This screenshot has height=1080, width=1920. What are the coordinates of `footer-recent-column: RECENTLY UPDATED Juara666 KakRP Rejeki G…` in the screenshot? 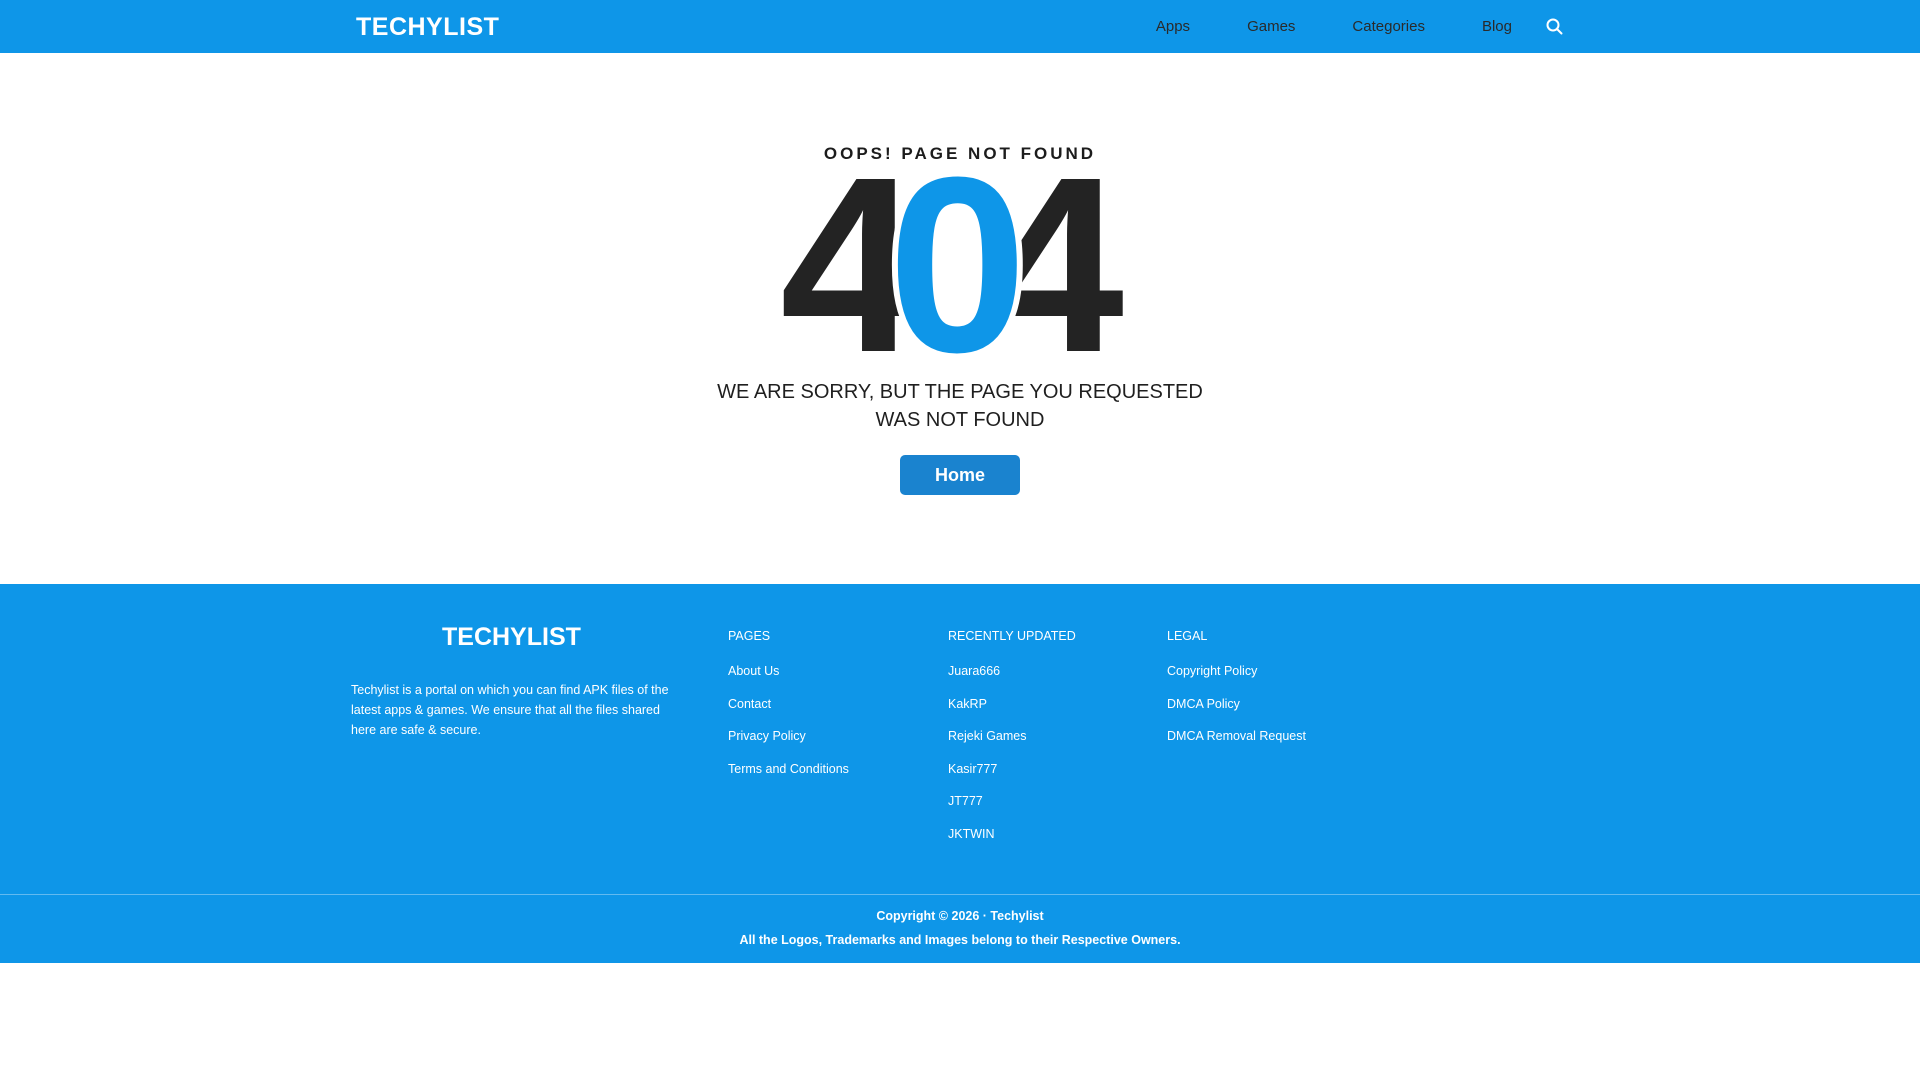 It's located at (1012, 743).